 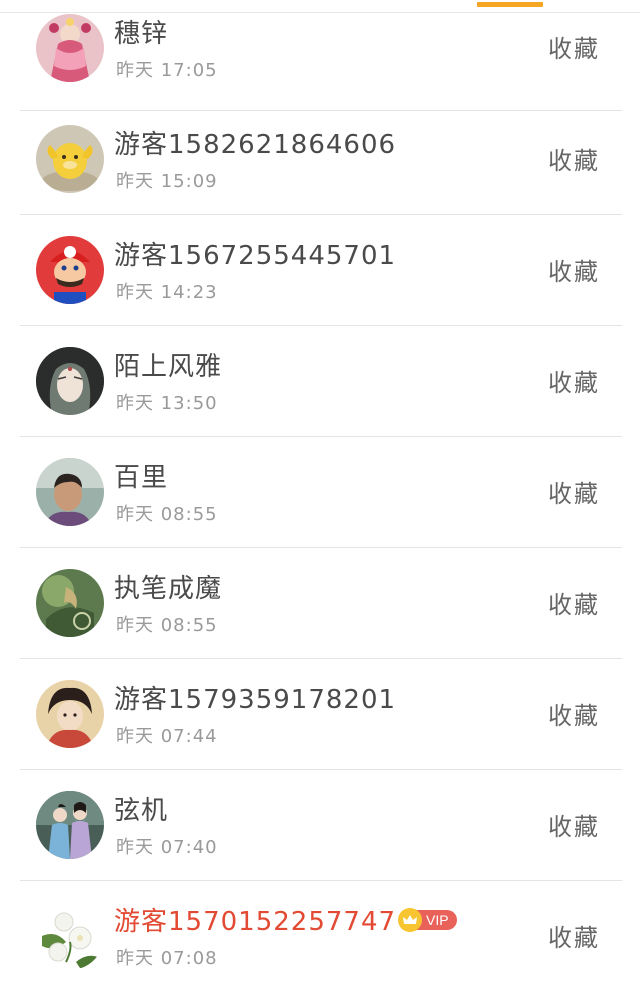 What do you see at coordinates (167, 292) in the screenshot?
I see `timestamp: 昨天 14:23` at bounding box center [167, 292].